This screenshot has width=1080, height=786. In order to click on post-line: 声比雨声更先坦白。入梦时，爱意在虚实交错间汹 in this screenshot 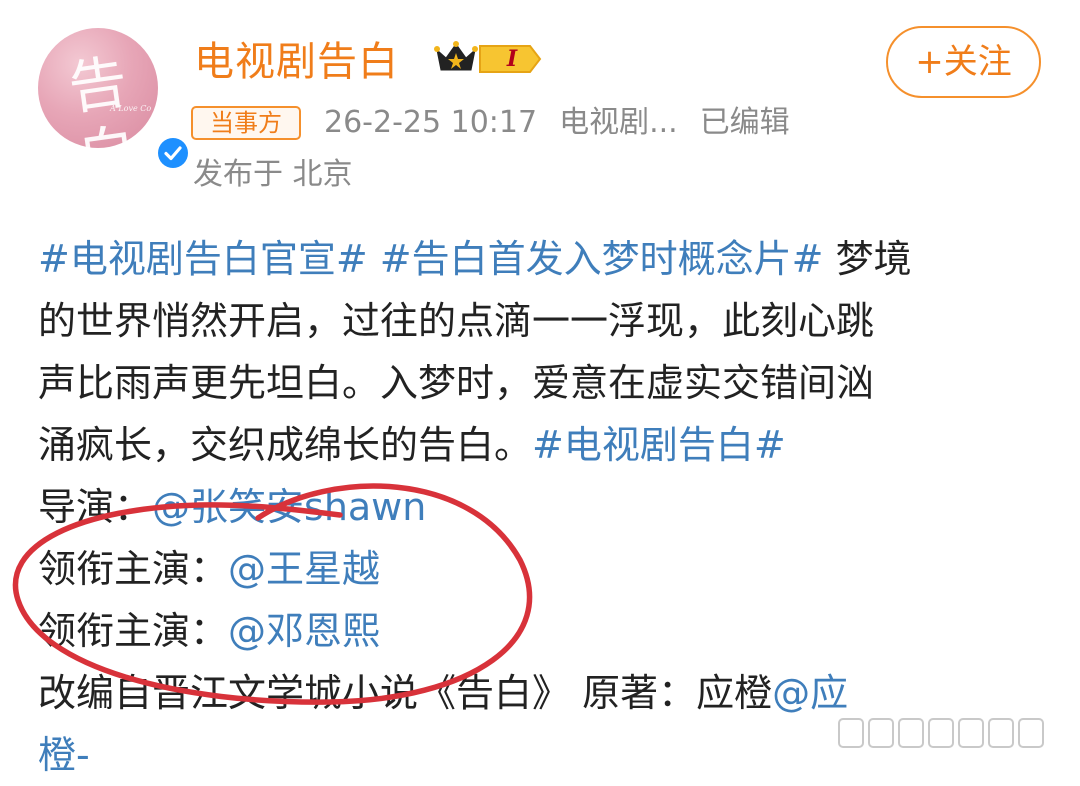, I will do `click(456, 383)`.